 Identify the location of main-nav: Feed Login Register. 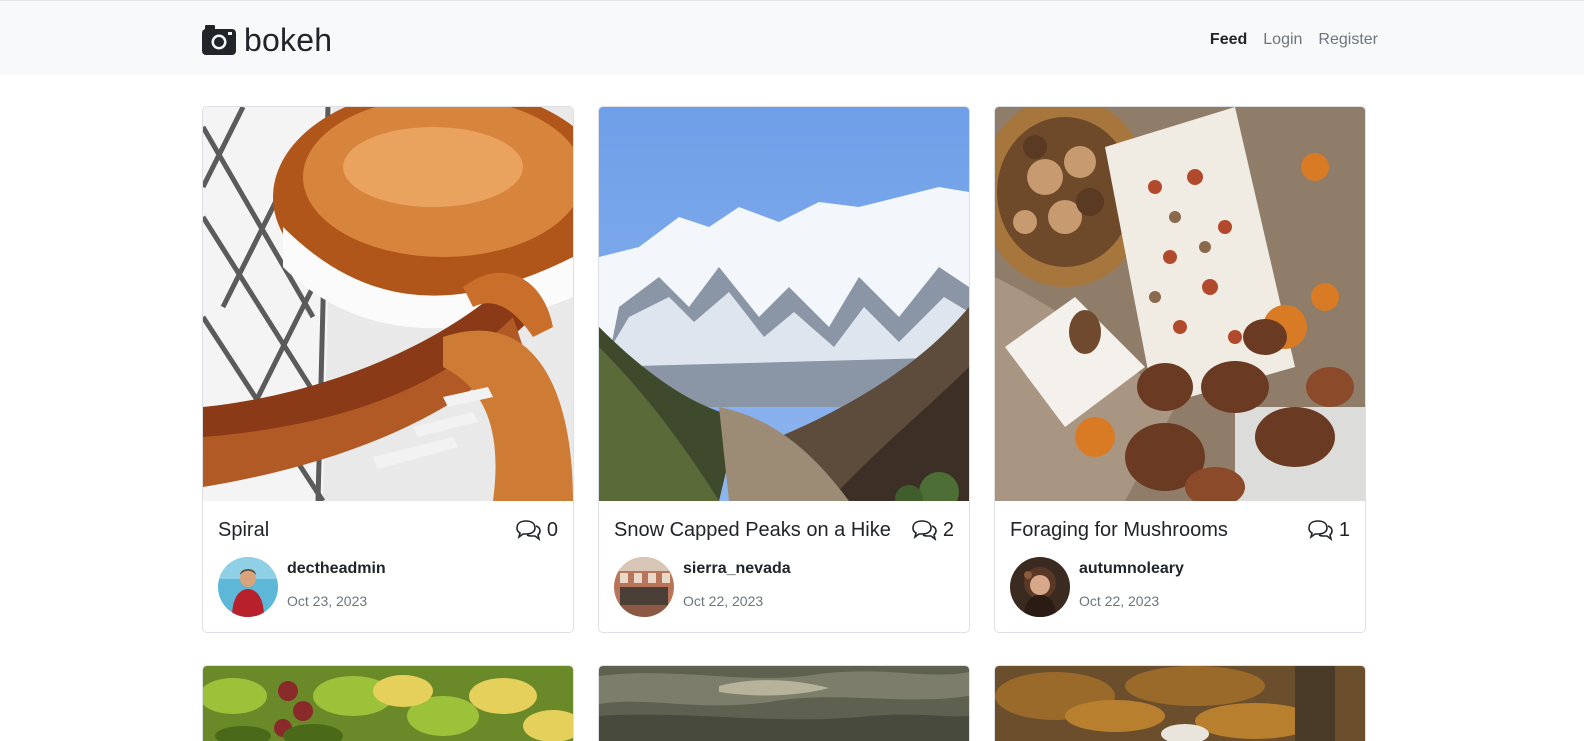
(1294, 40).